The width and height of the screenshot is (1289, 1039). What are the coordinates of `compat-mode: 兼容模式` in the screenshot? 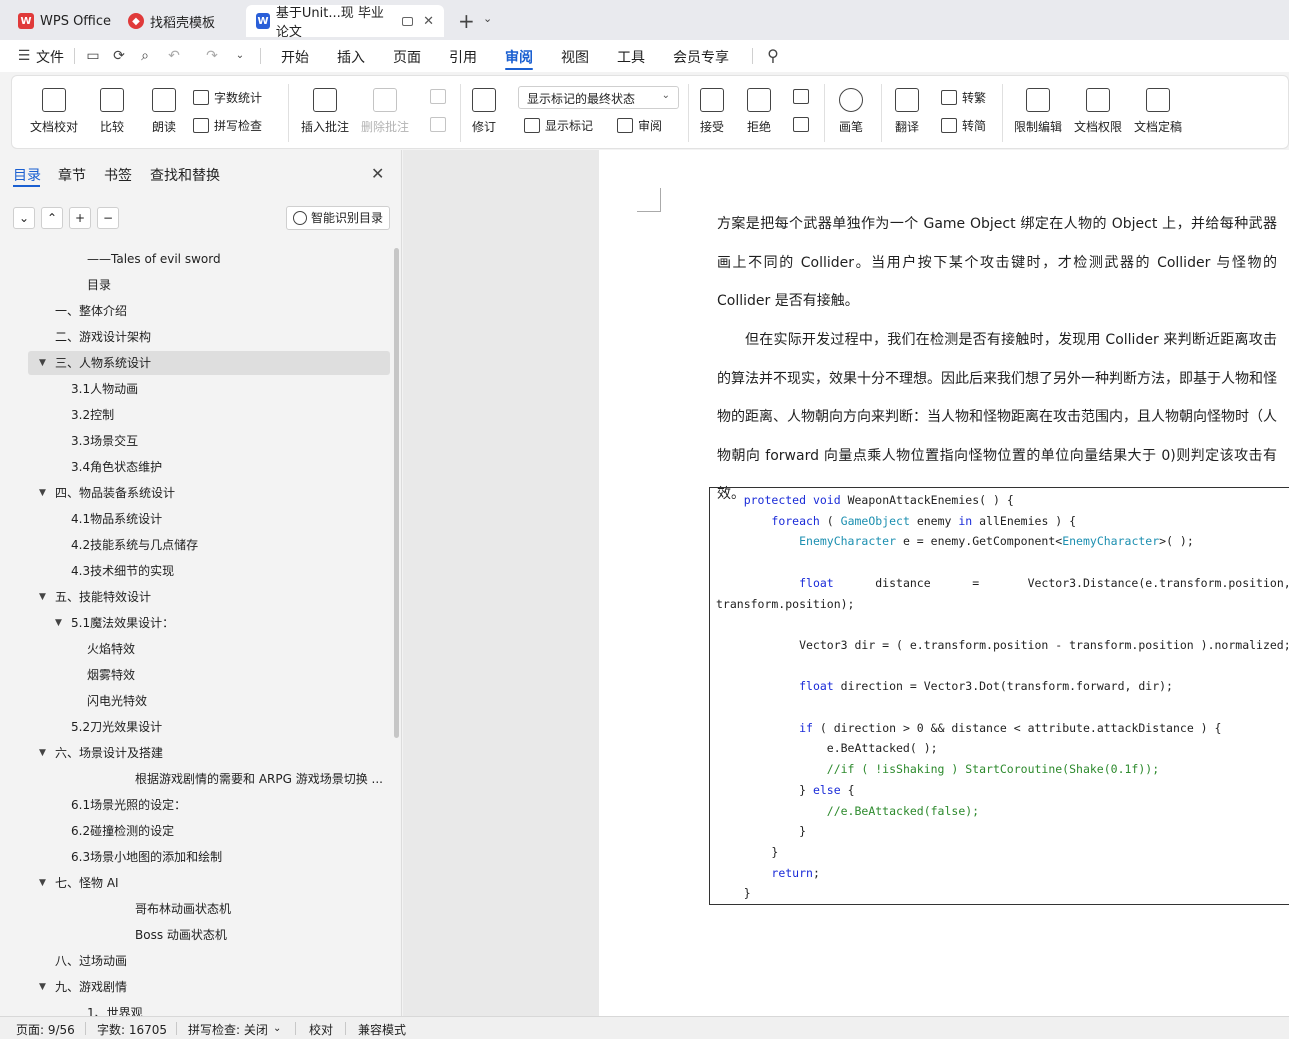 It's located at (382, 1029).